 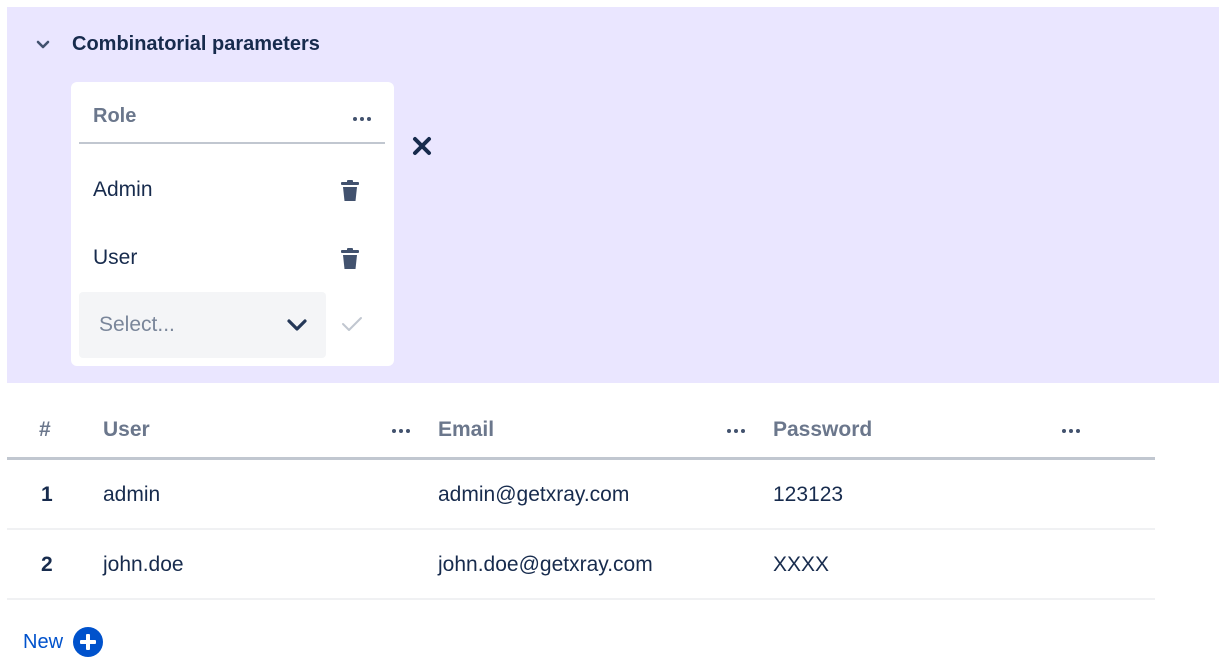 What do you see at coordinates (123, 189) in the screenshot?
I see `parameter-value-label: Admin` at bounding box center [123, 189].